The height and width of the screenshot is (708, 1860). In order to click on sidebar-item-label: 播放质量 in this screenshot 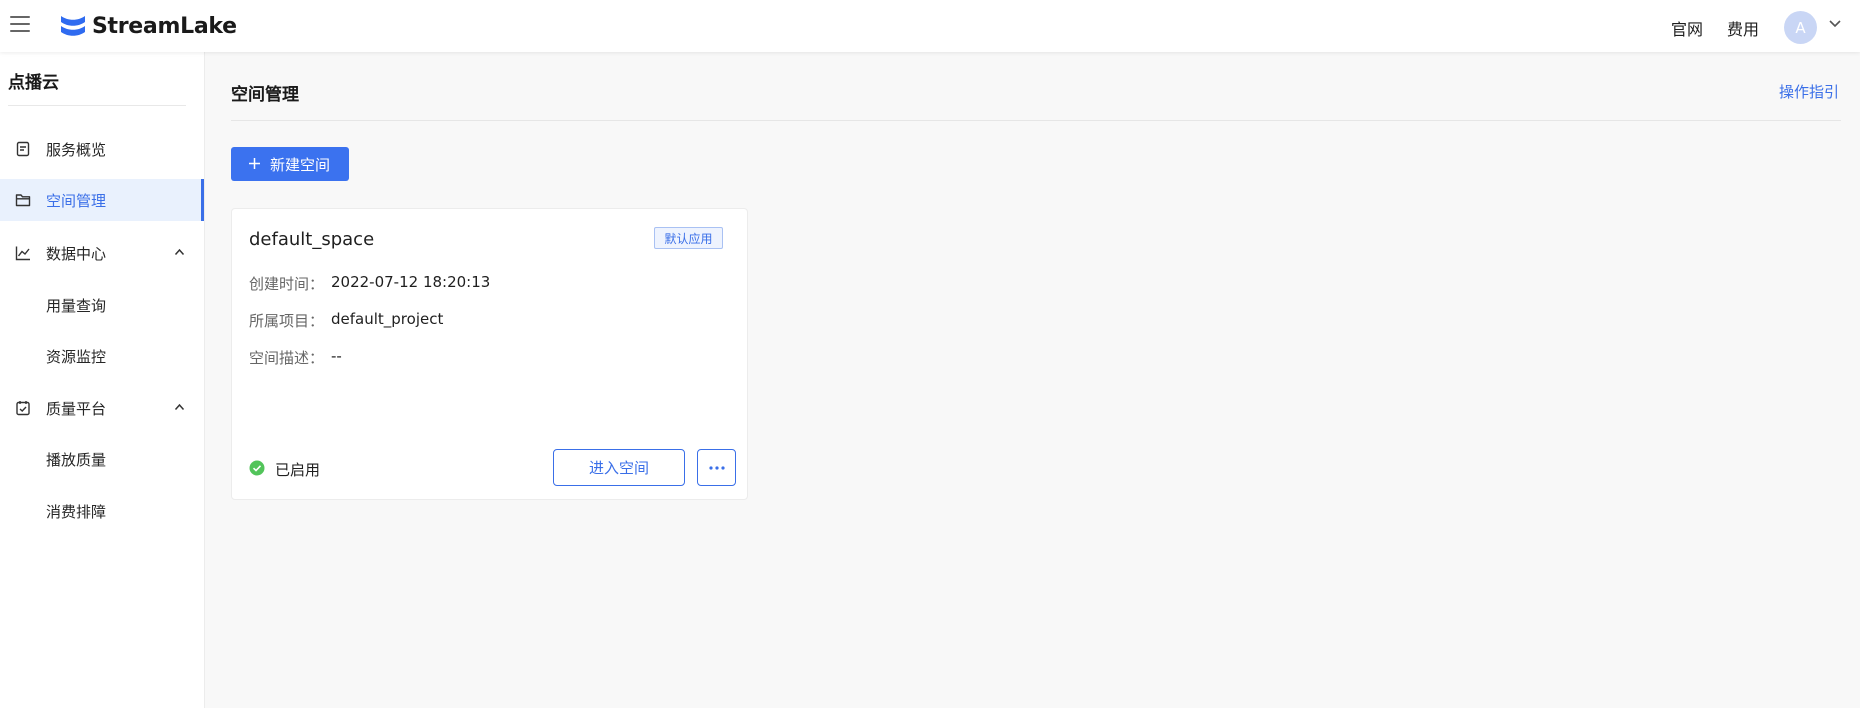, I will do `click(76, 460)`.